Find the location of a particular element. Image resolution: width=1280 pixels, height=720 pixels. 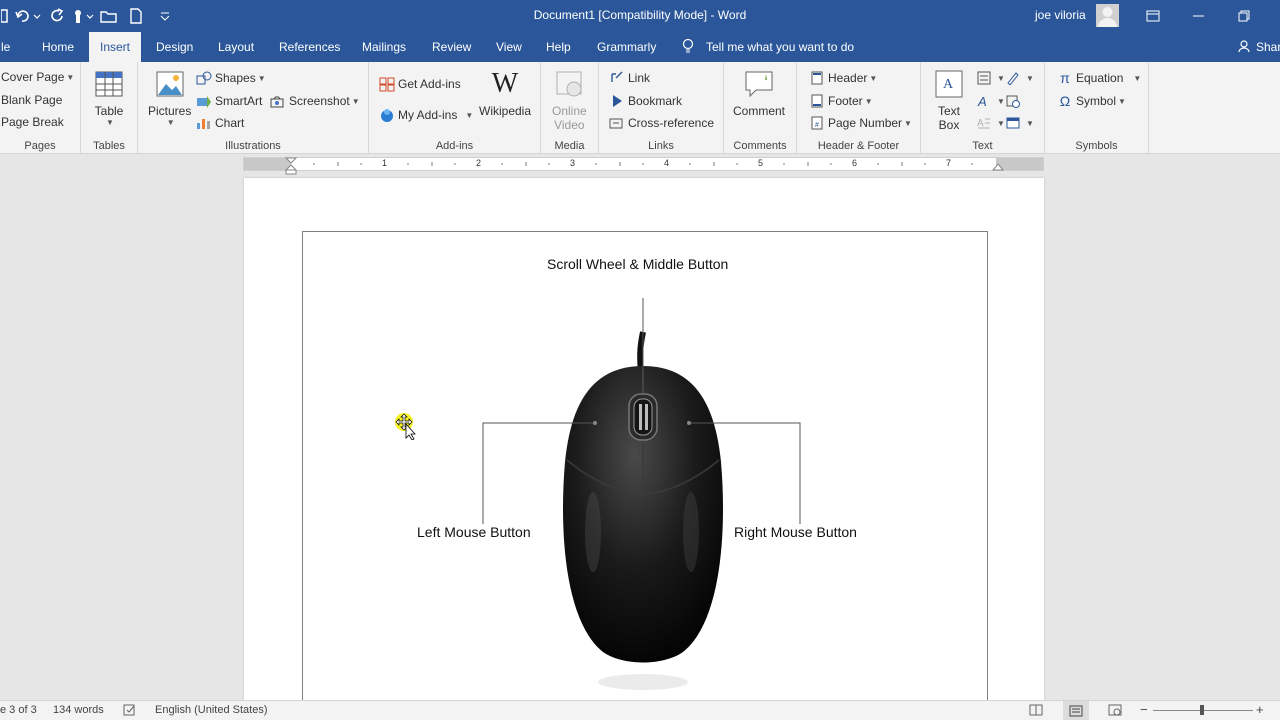

chart-icon is located at coordinates (204, 123).